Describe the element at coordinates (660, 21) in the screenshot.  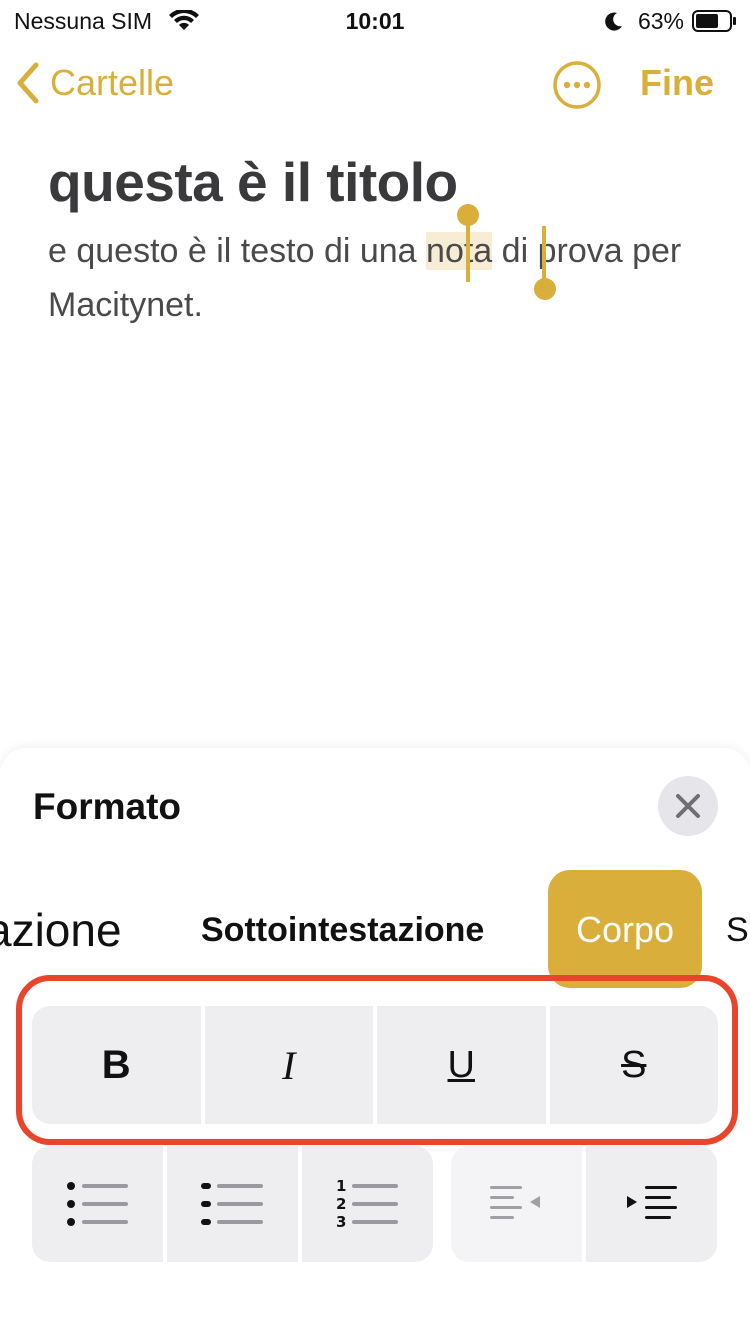
I see `battery-percentage: 63%` at that location.